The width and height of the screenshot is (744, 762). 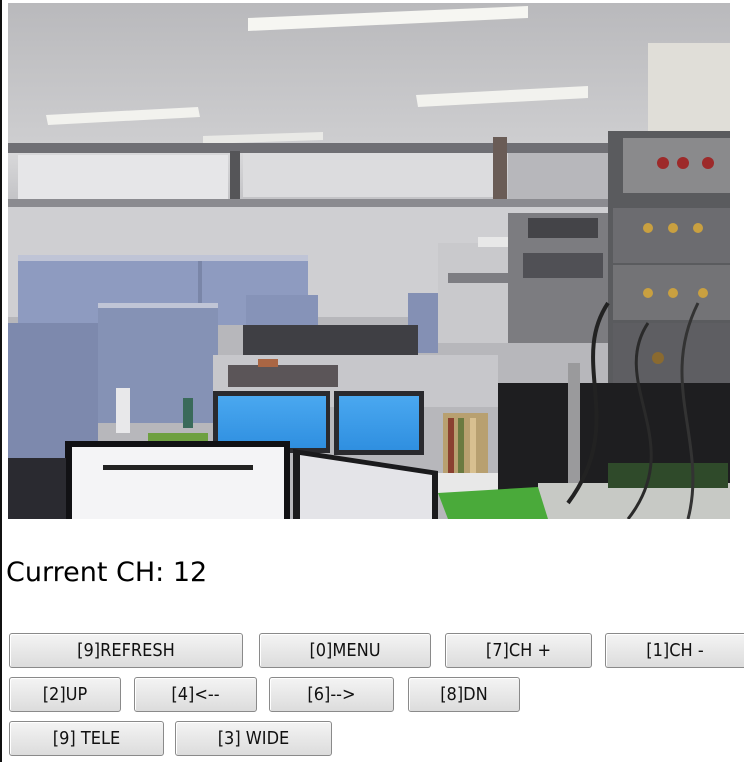 I want to click on refresh-button: [9]REFRESH, so click(x=126, y=650).